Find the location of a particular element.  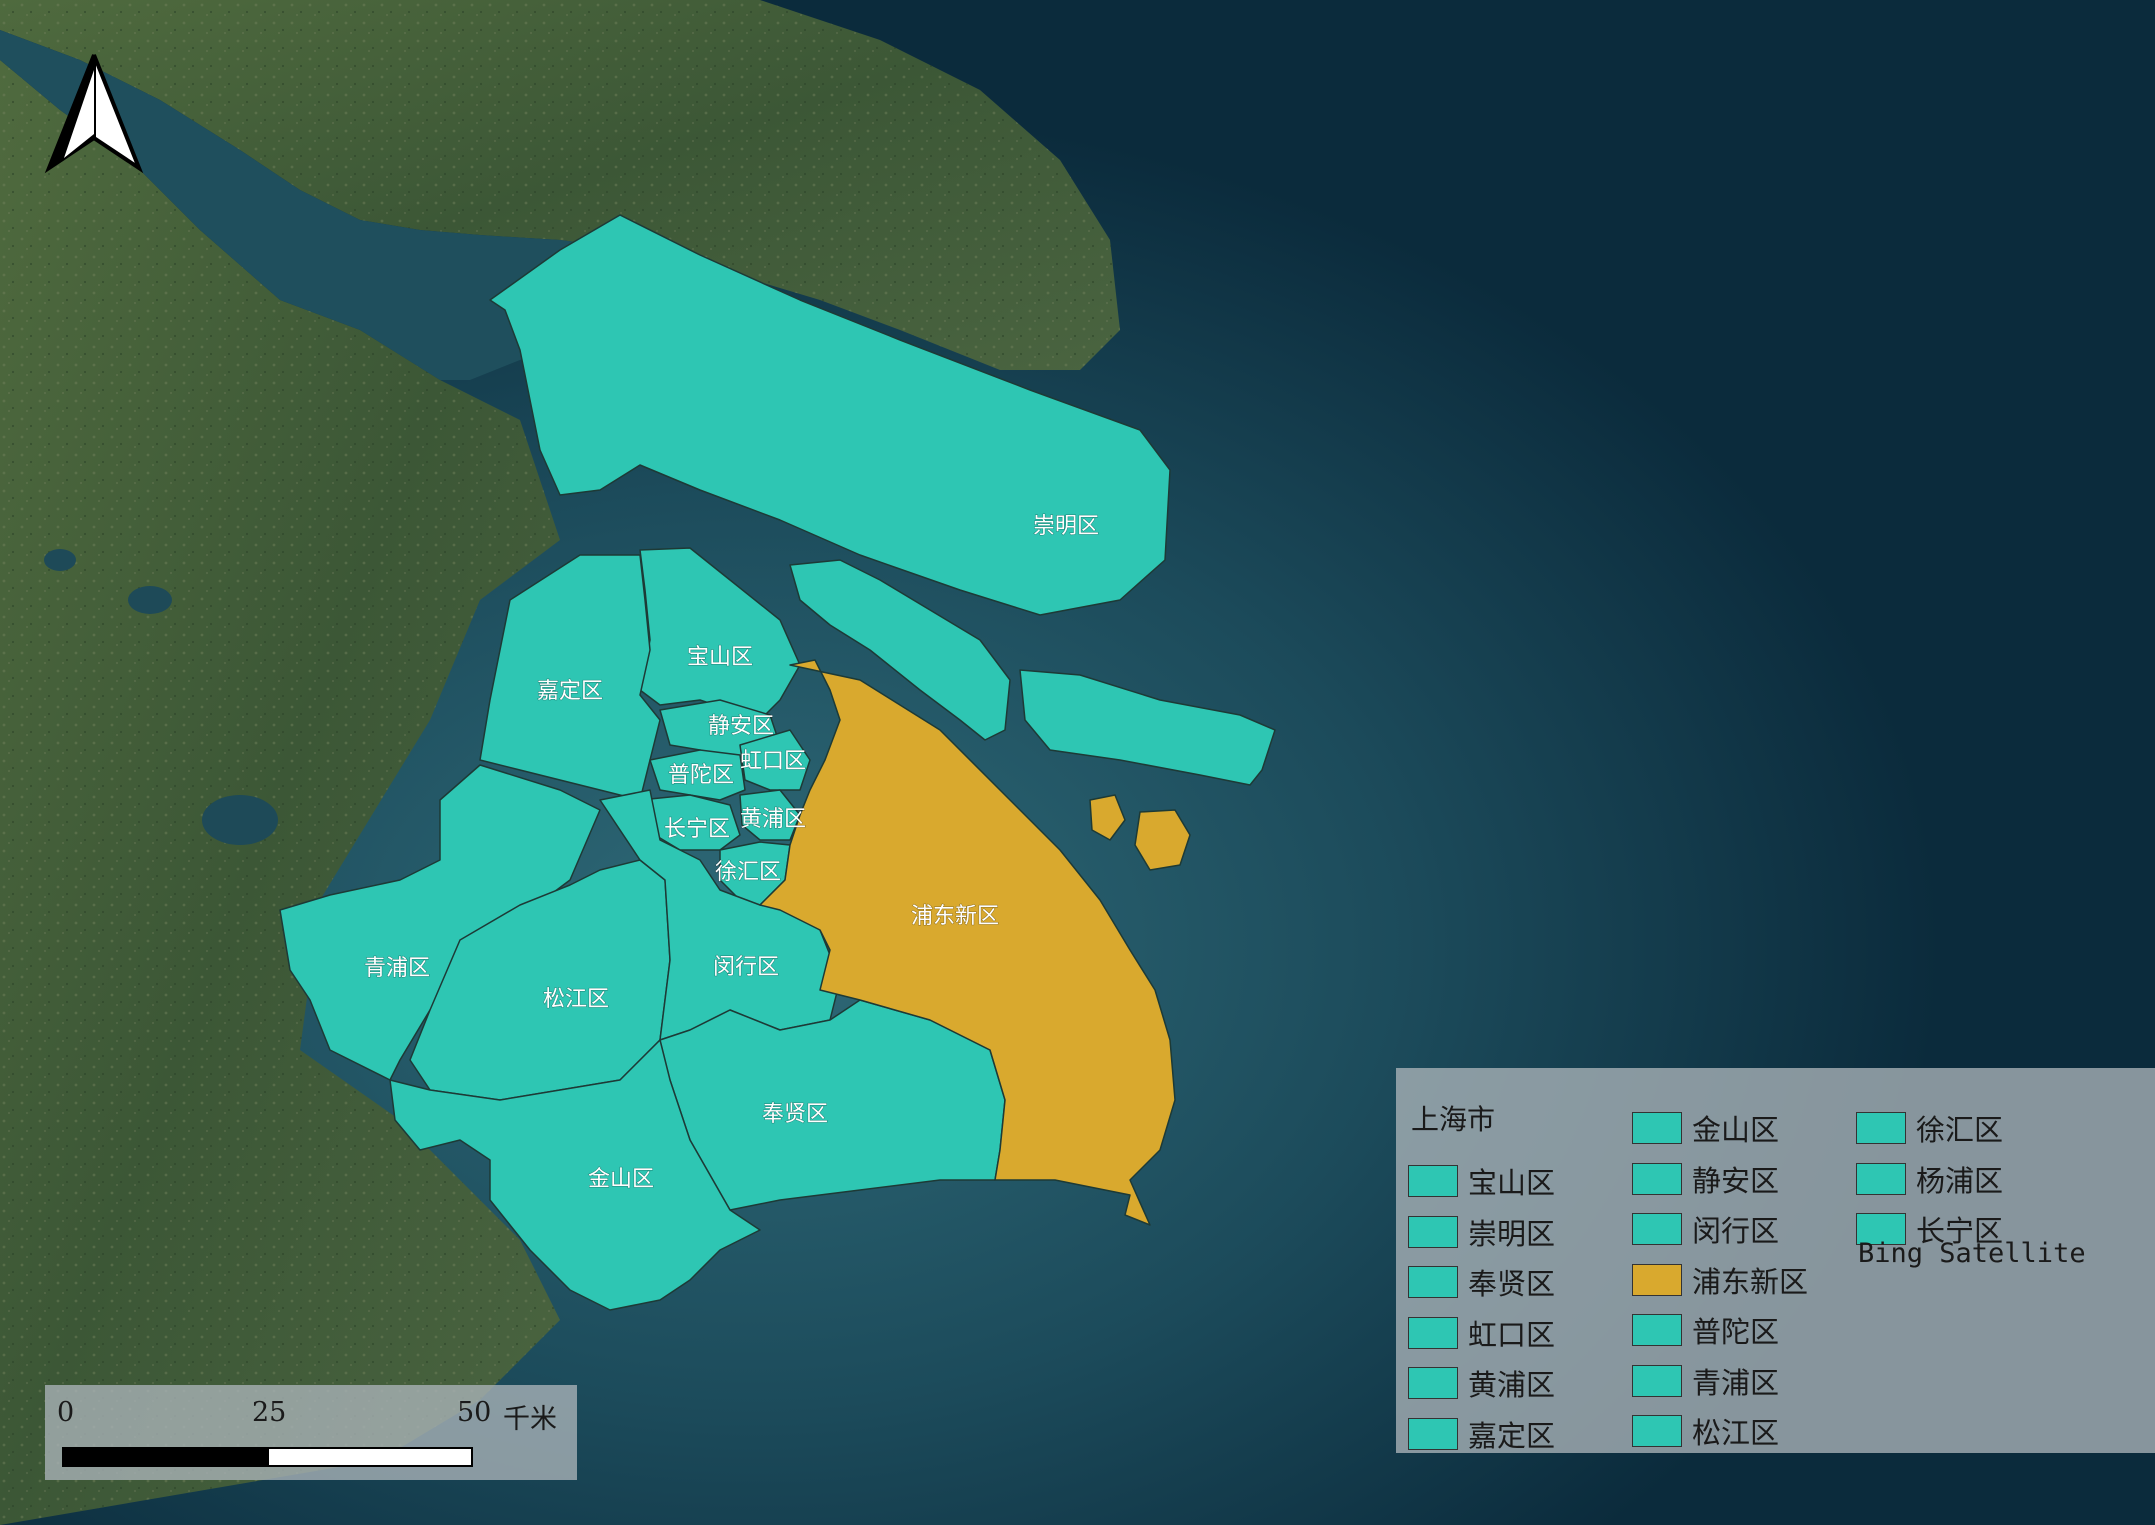

legend-label: 徐汇区 is located at coordinates (1960, 1130).